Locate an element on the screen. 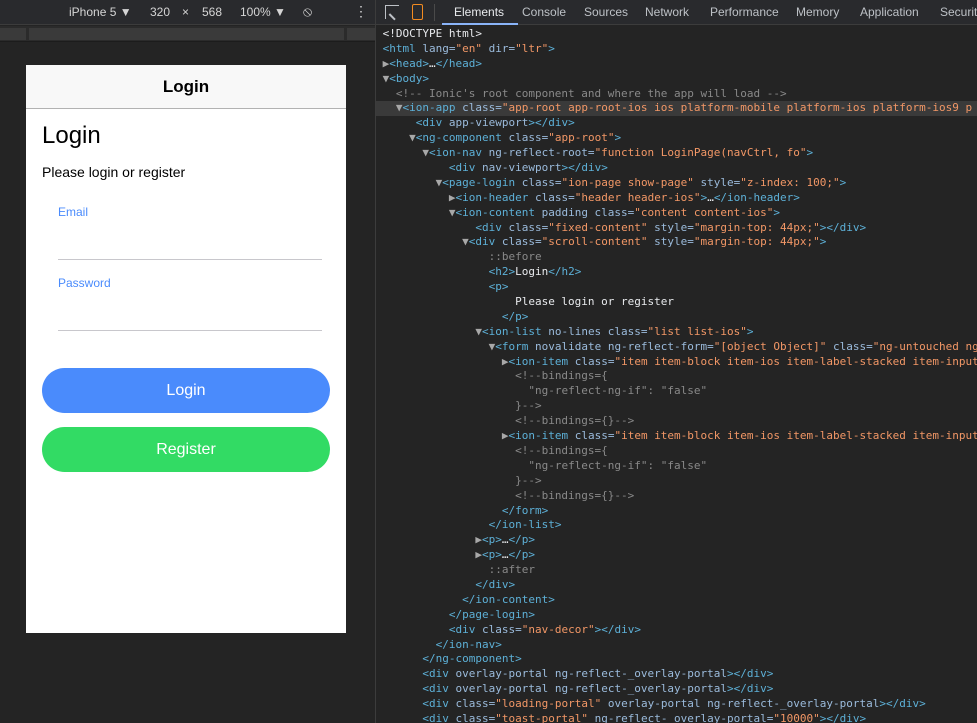 This screenshot has width=977, height=723. media-query-ruler is located at coordinates (187, 34).